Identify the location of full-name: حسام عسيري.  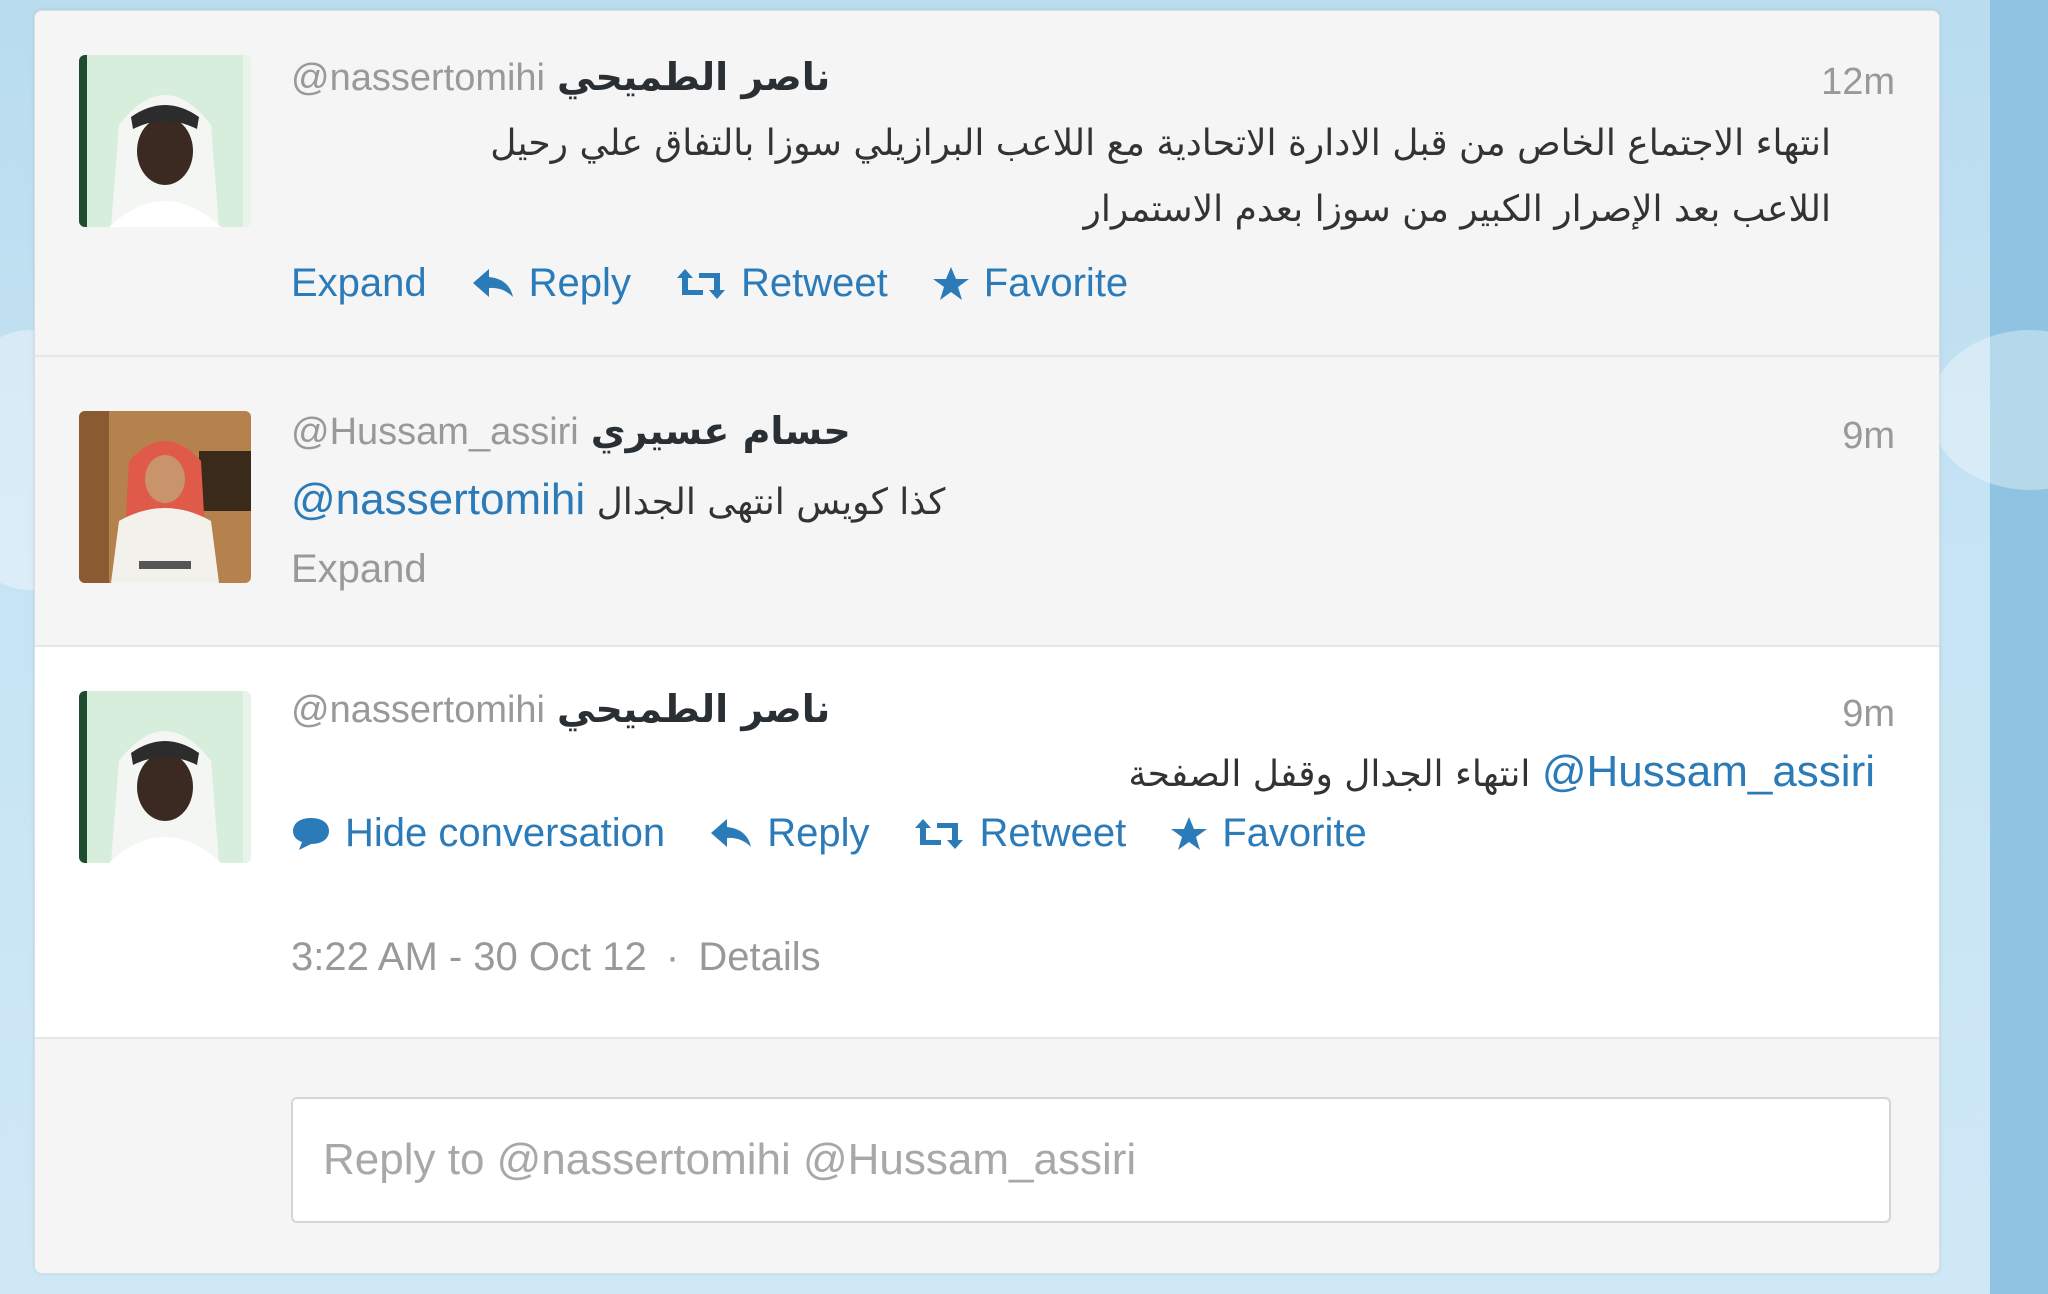
(721, 431).